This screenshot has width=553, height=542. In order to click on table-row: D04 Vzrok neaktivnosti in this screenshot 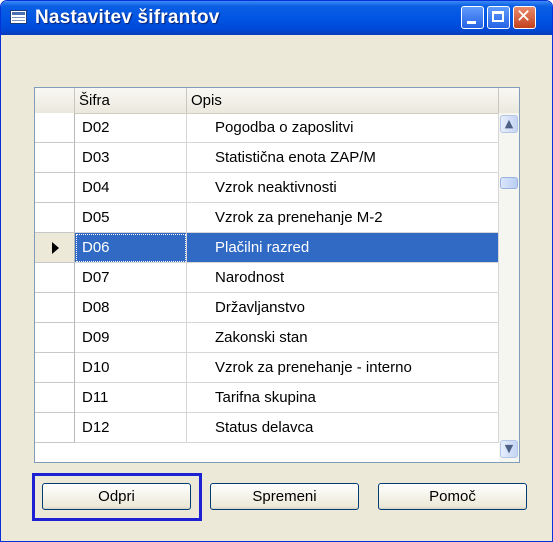, I will do `click(267, 188)`.